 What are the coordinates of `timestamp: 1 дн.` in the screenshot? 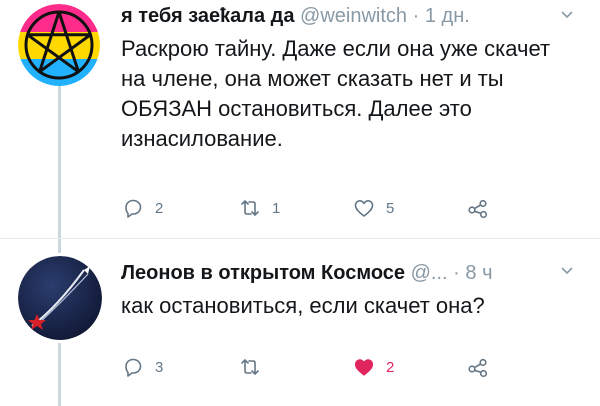 It's located at (447, 16).